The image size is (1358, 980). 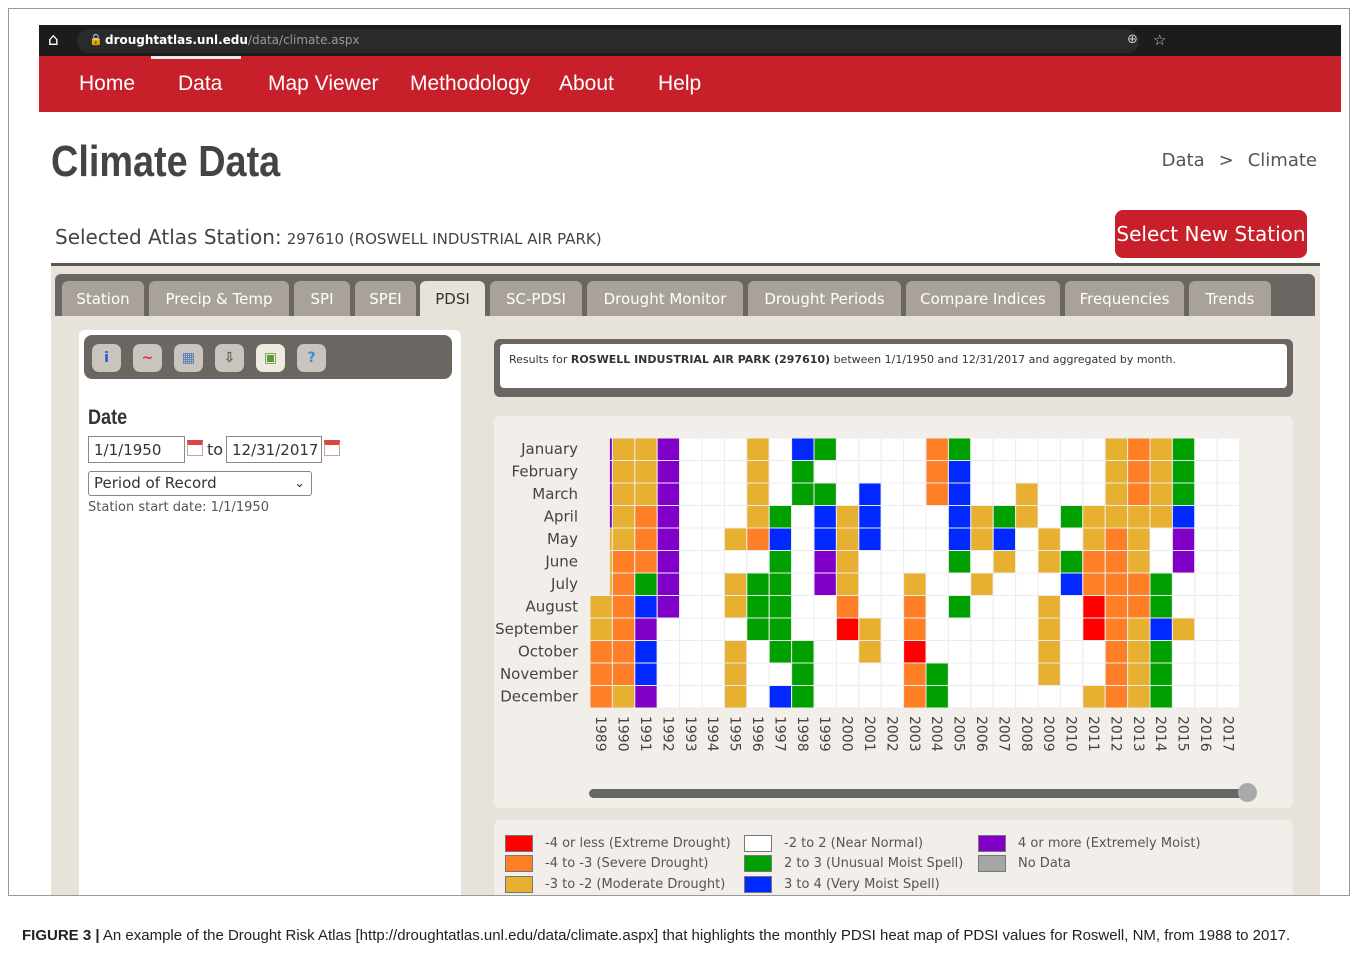 What do you see at coordinates (1230, 298) in the screenshot?
I see `tab-trends: Trends` at bounding box center [1230, 298].